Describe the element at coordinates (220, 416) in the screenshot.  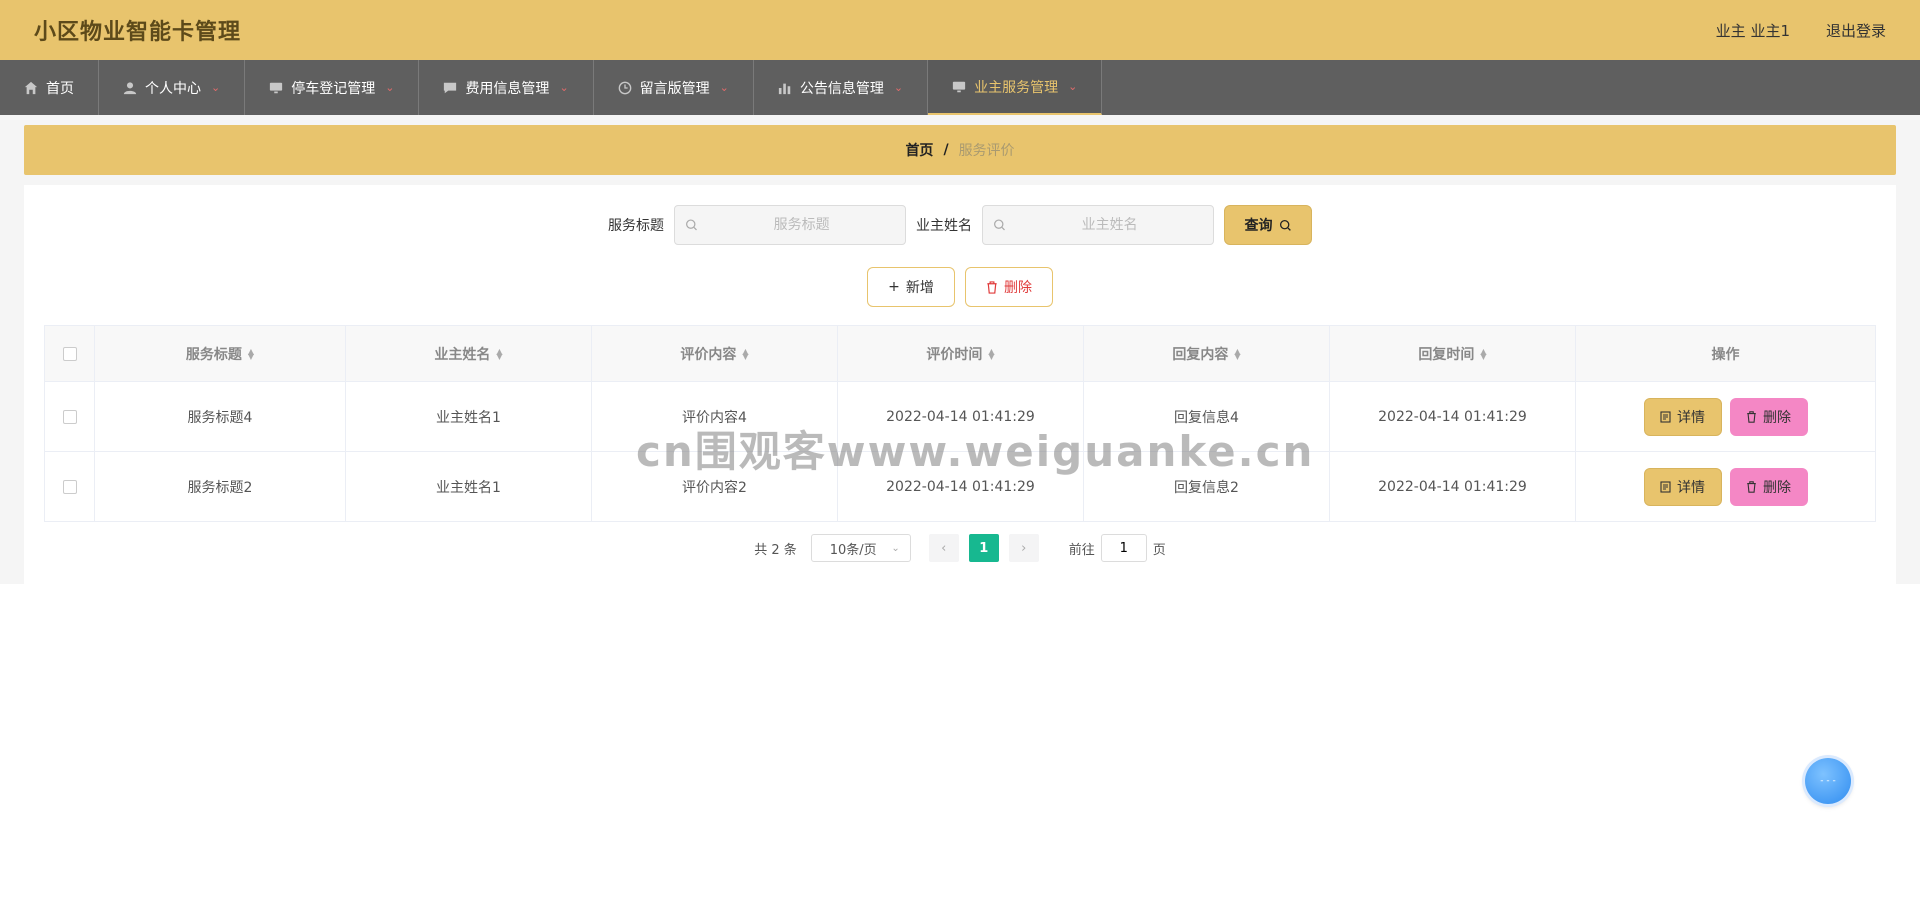
I see `table-cell: 服务标题4` at that location.